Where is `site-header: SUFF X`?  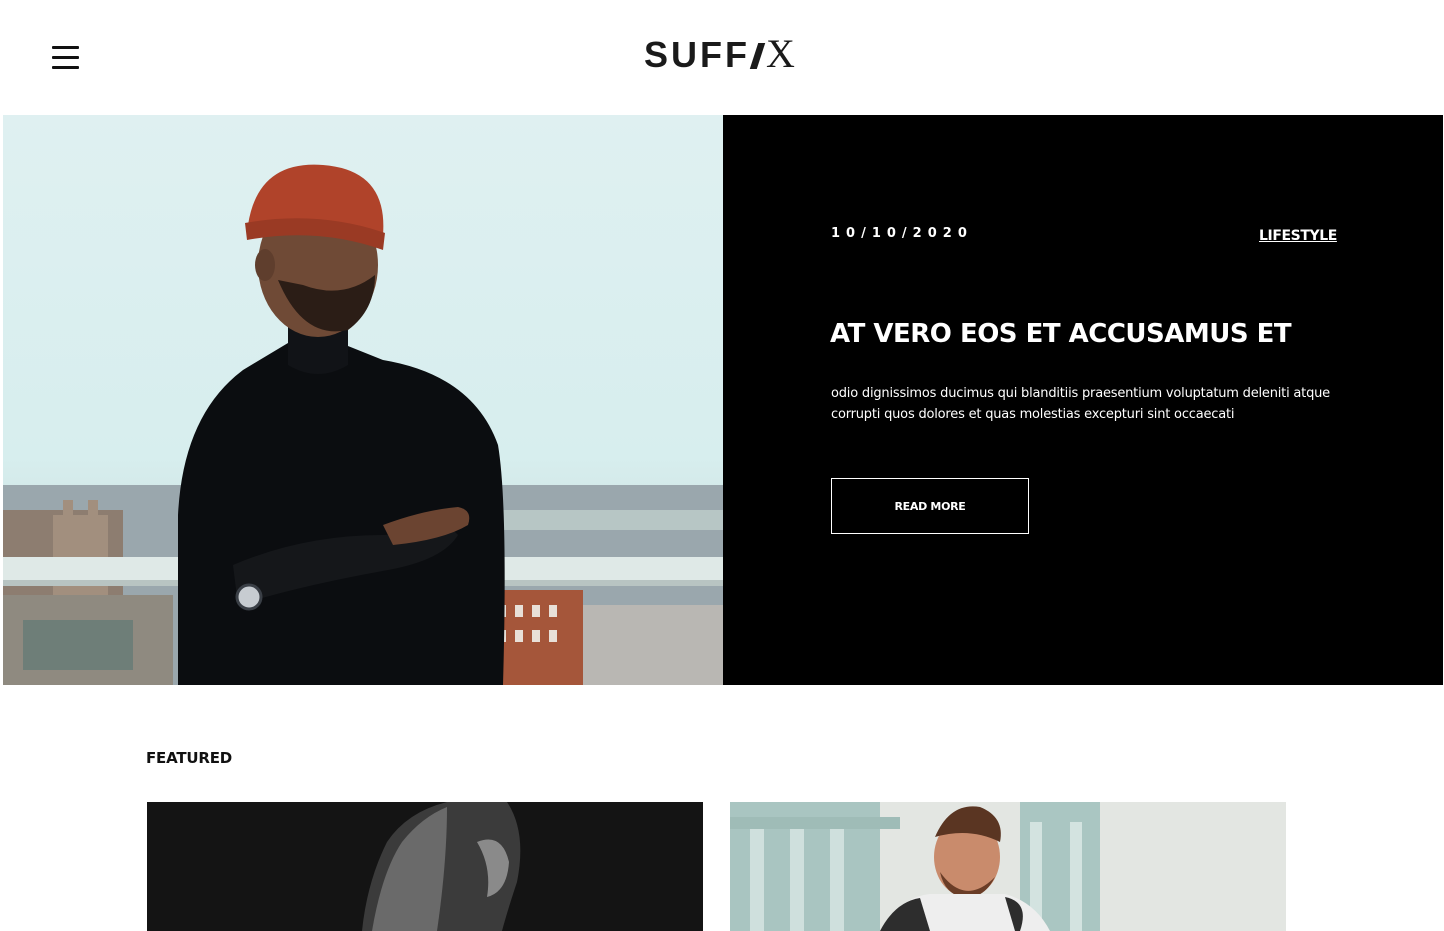 site-header: SUFF X is located at coordinates (722, 57).